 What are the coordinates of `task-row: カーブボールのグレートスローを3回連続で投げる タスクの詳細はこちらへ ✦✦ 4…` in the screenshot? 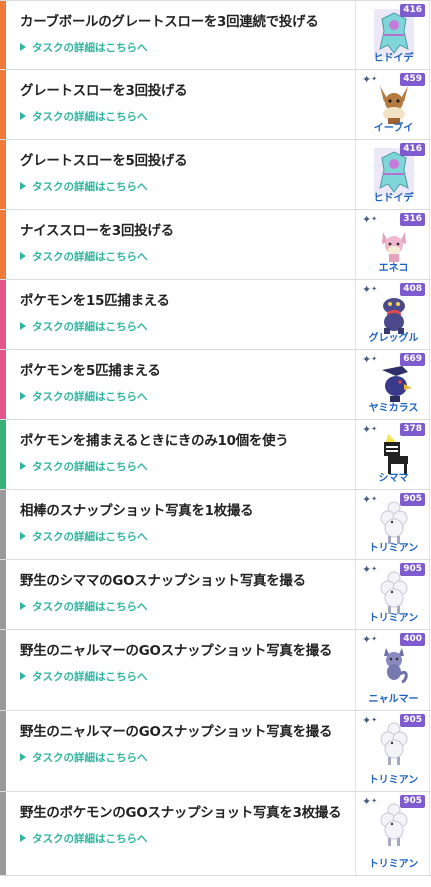 It's located at (215, 35).